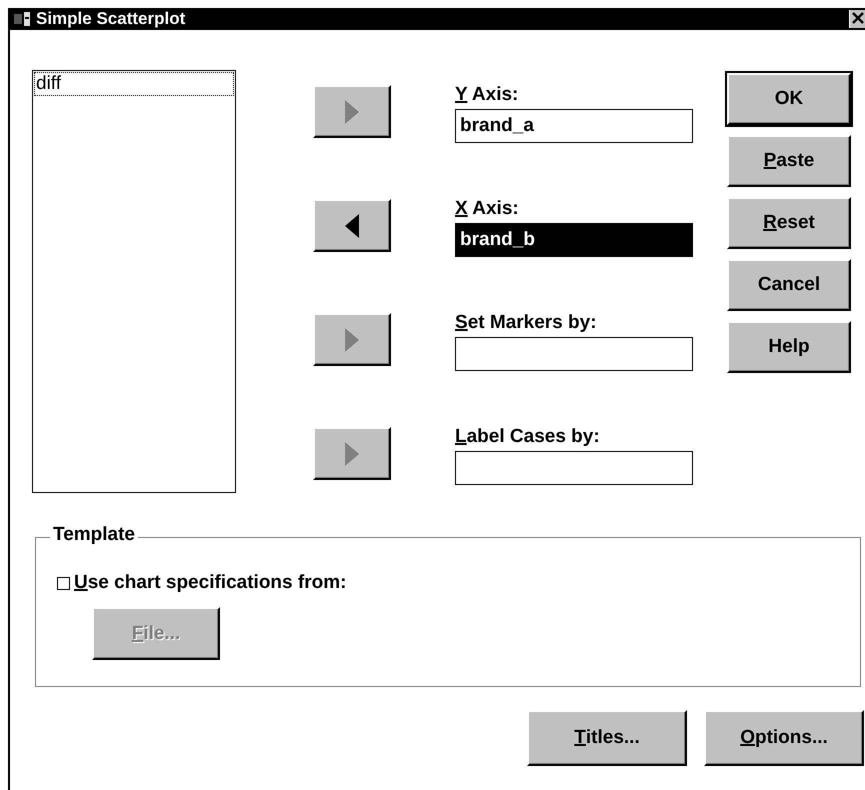 Image resolution: width=865 pixels, height=790 pixels. What do you see at coordinates (789, 223) in the screenshot?
I see `dialog-button: Reset` at bounding box center [789, 223].